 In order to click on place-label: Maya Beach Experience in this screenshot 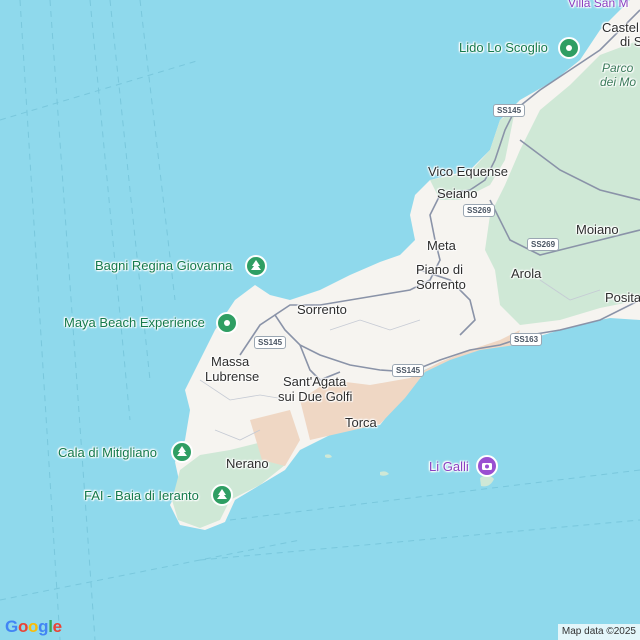, I will do `click(134, 322)`.